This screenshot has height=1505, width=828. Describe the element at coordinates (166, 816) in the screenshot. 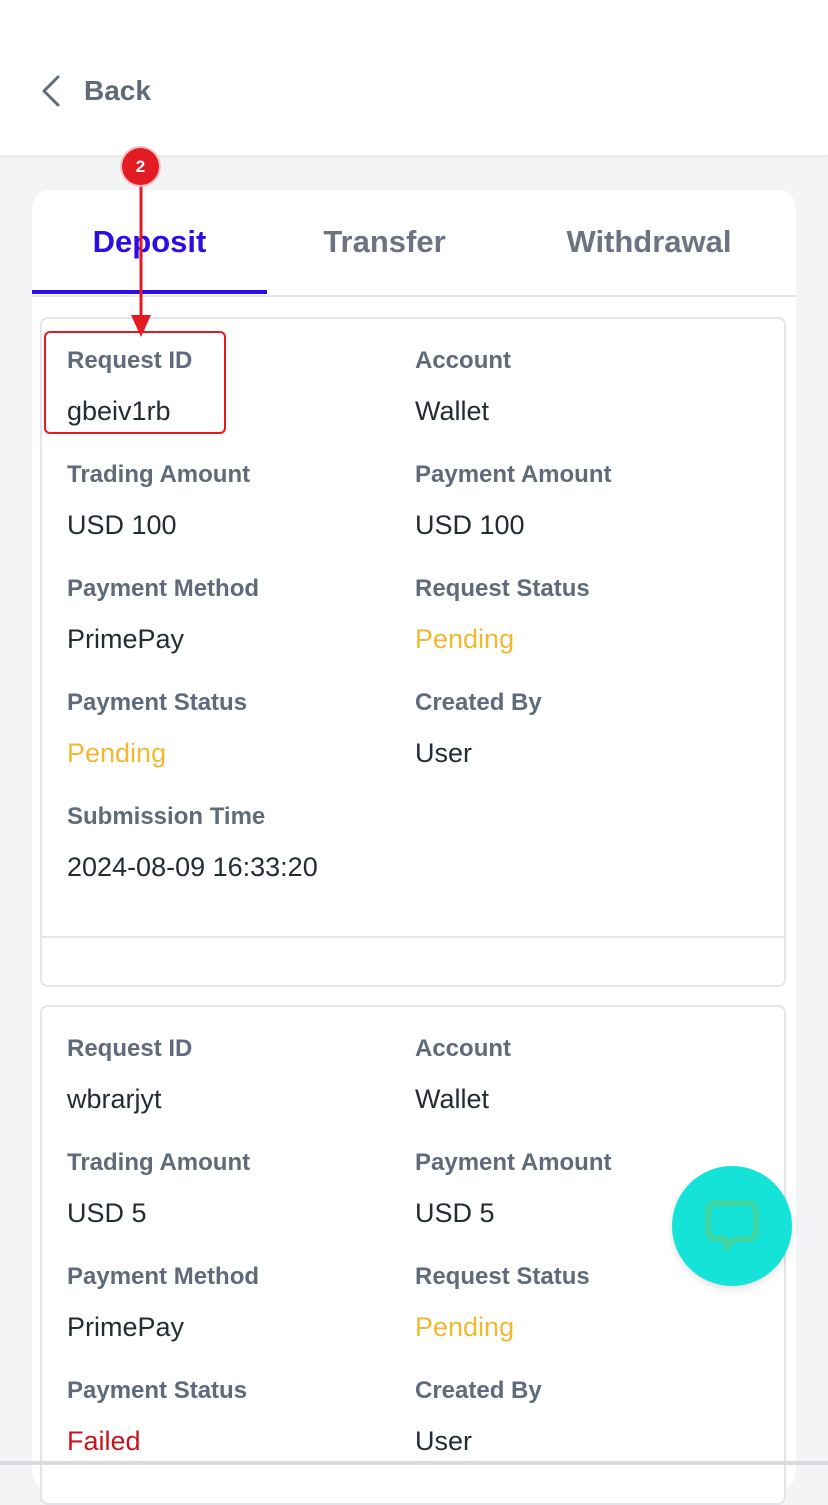

I see `field-label: Submission Time` at that location.